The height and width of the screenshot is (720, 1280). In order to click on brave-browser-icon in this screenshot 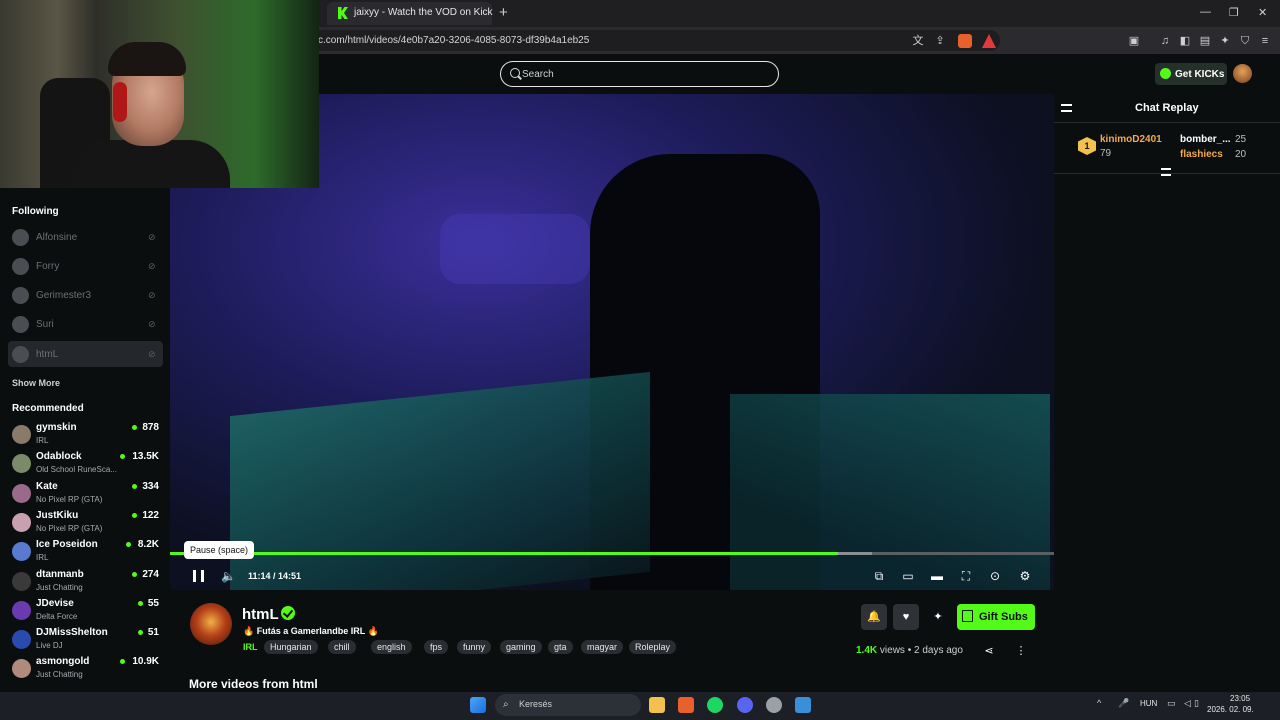, I will do `click(686, 705)`.